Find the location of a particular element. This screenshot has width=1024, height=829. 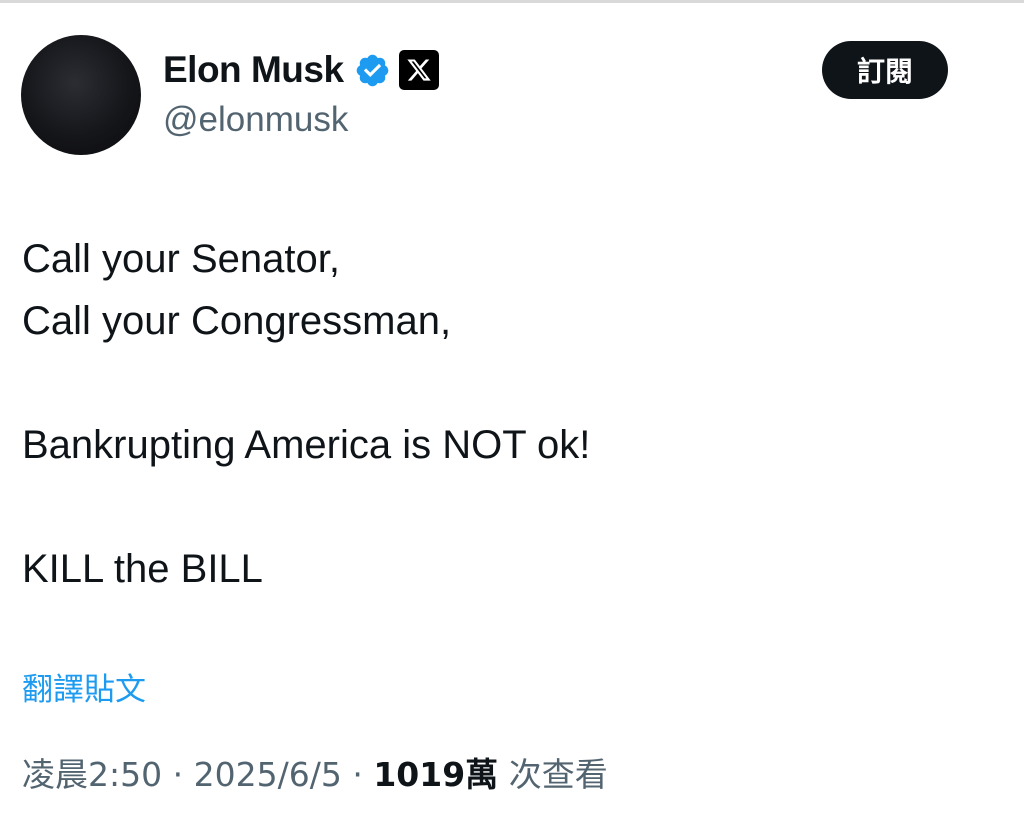

tweet-time: 凌晨2:50 is located at coordinates (92, 774).